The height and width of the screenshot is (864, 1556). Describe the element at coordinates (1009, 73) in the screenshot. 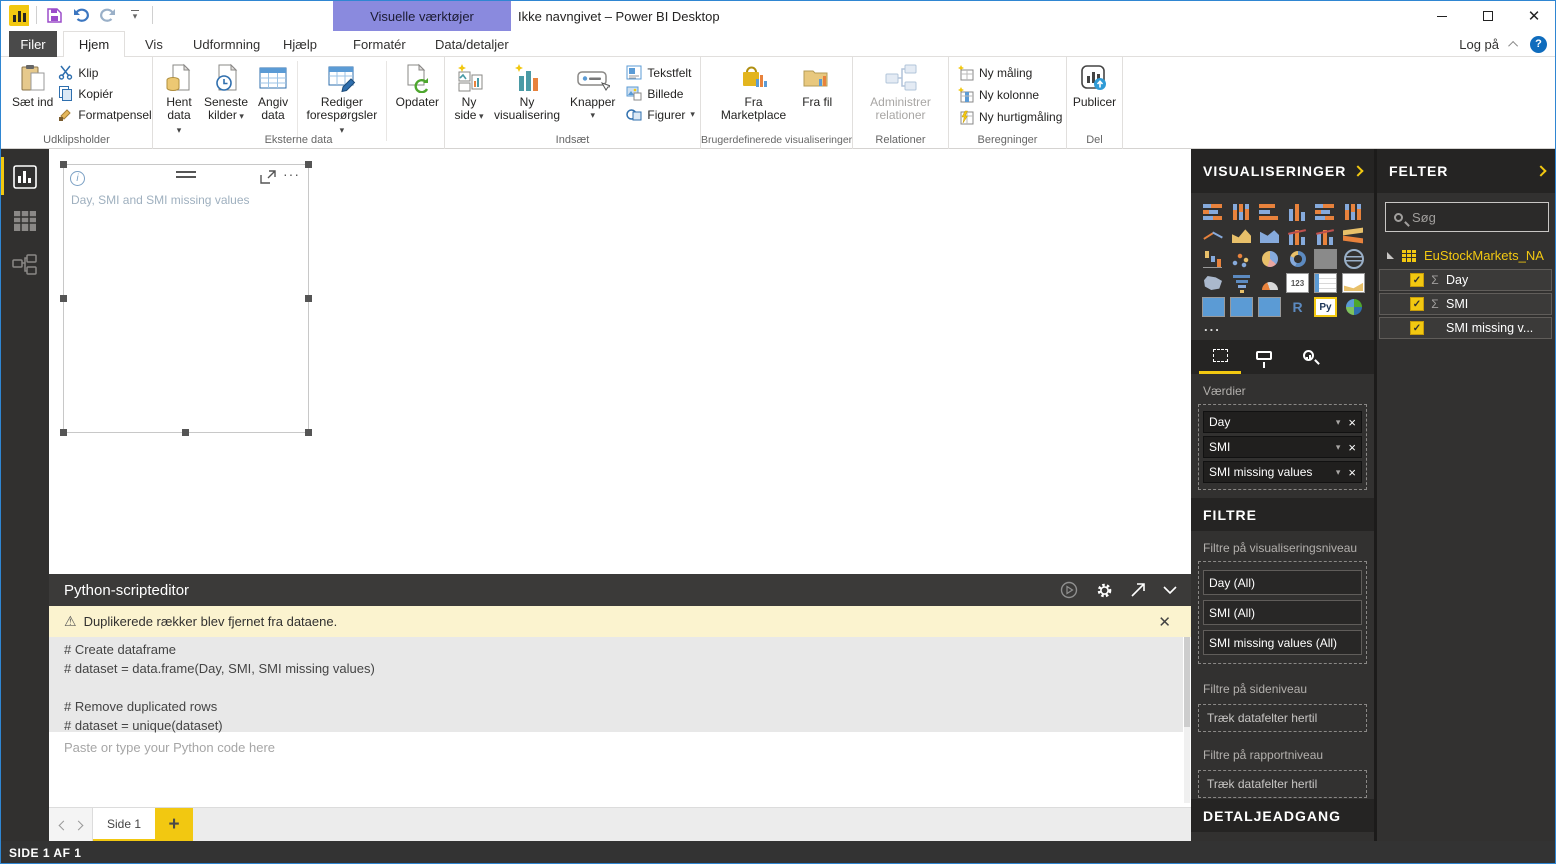

I see `new-measure-button: Ny måling` at that location.